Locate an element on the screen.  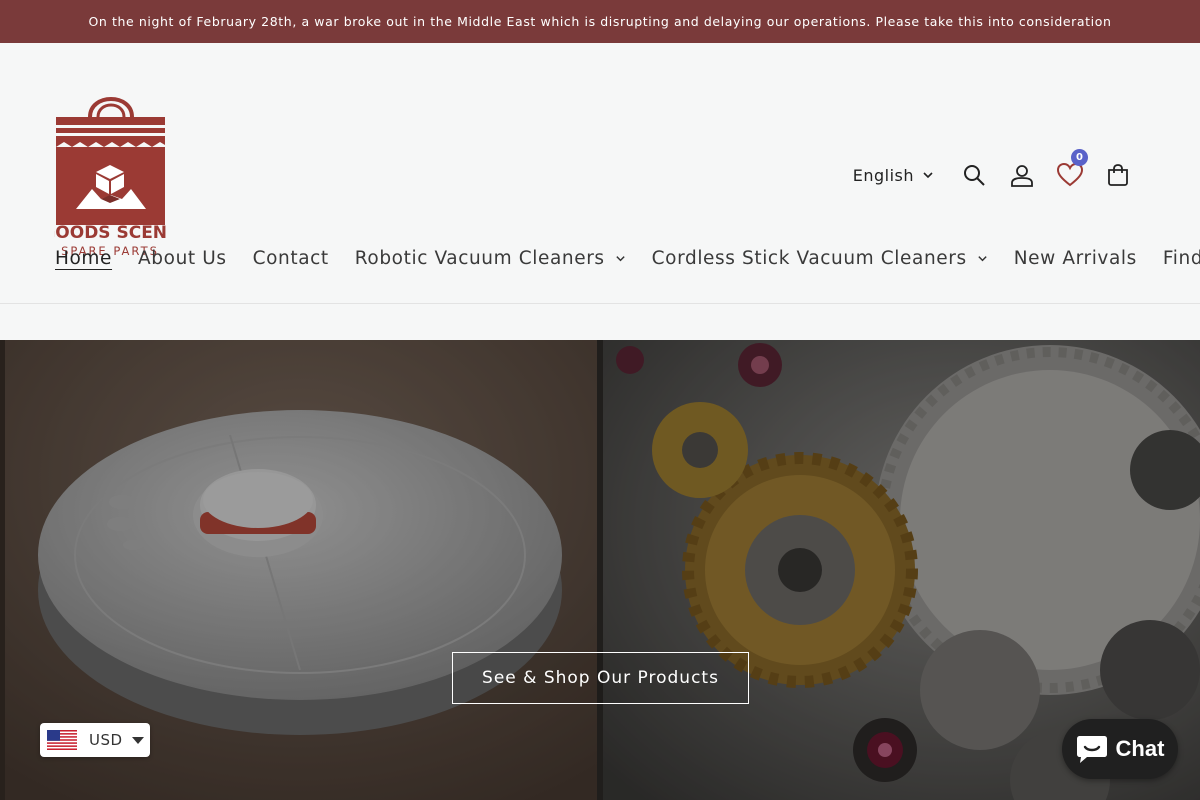
language-label: English is located at coordinates (883, 175).